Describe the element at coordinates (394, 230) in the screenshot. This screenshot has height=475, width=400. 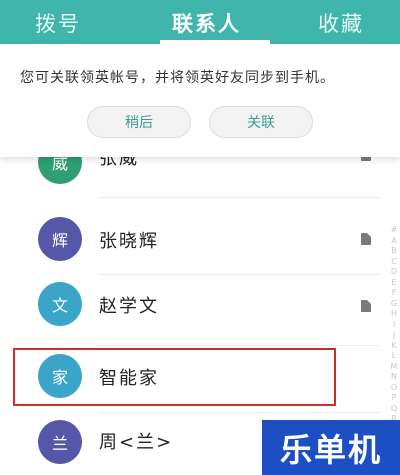
I see `index-letter: #` at that location.